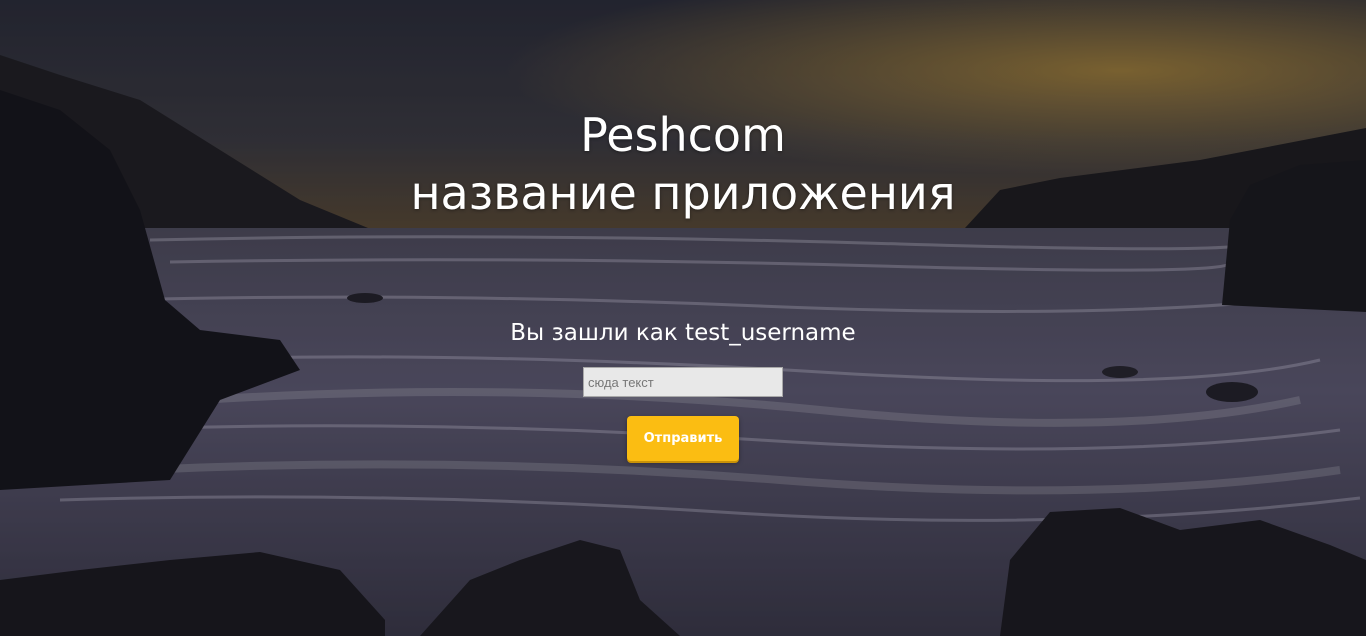  Describe the element at coordinates (683, 382) in the screenshot. I see `text-input` at that location.